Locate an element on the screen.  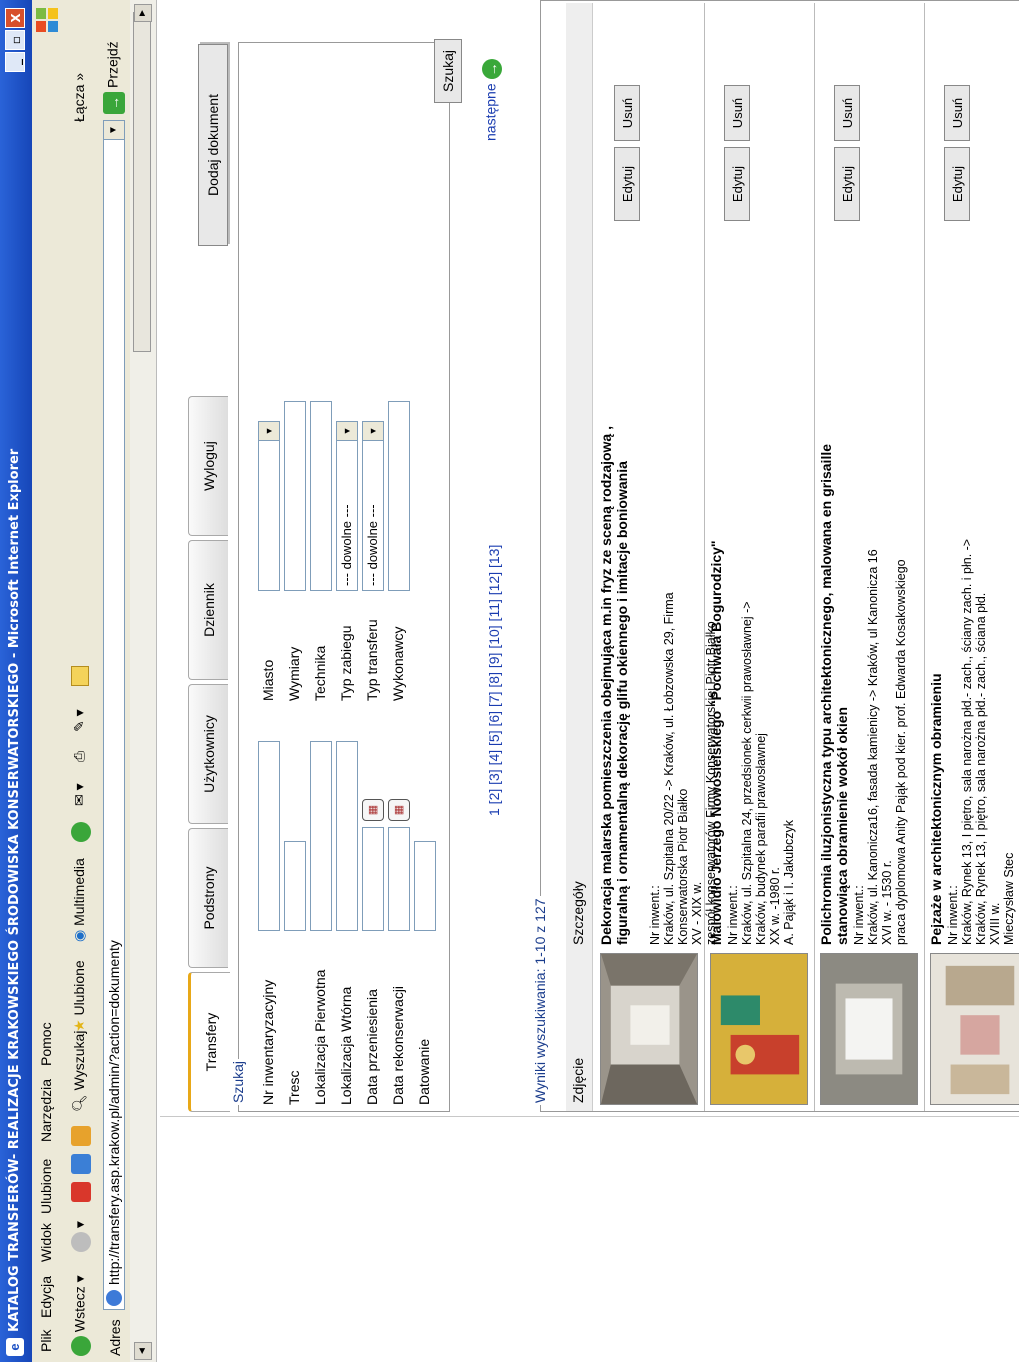
scroll-right-icon: ► is located at coordinates (143, 13).